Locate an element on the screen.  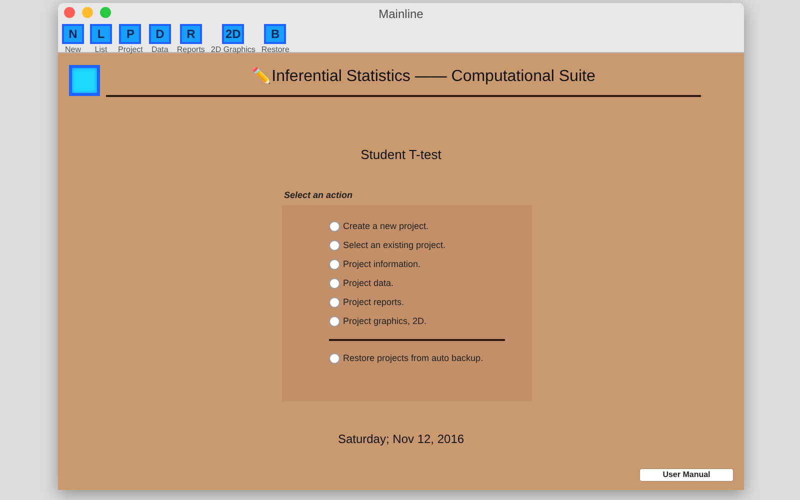
toolbar-button: 2D 2D Graphics is located at coordinates (233, 39).